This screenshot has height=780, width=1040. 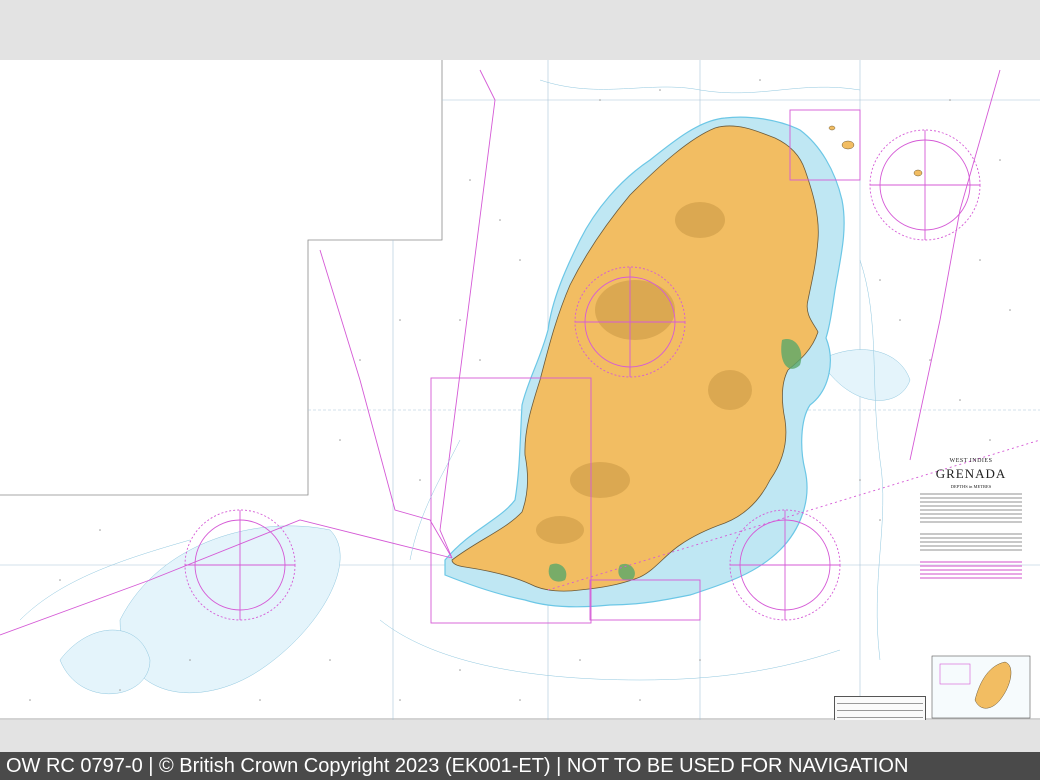 What do you see at coordinates (981, 687) in the screenshot?
I see `inset-map` at bounding box center [981, 687].